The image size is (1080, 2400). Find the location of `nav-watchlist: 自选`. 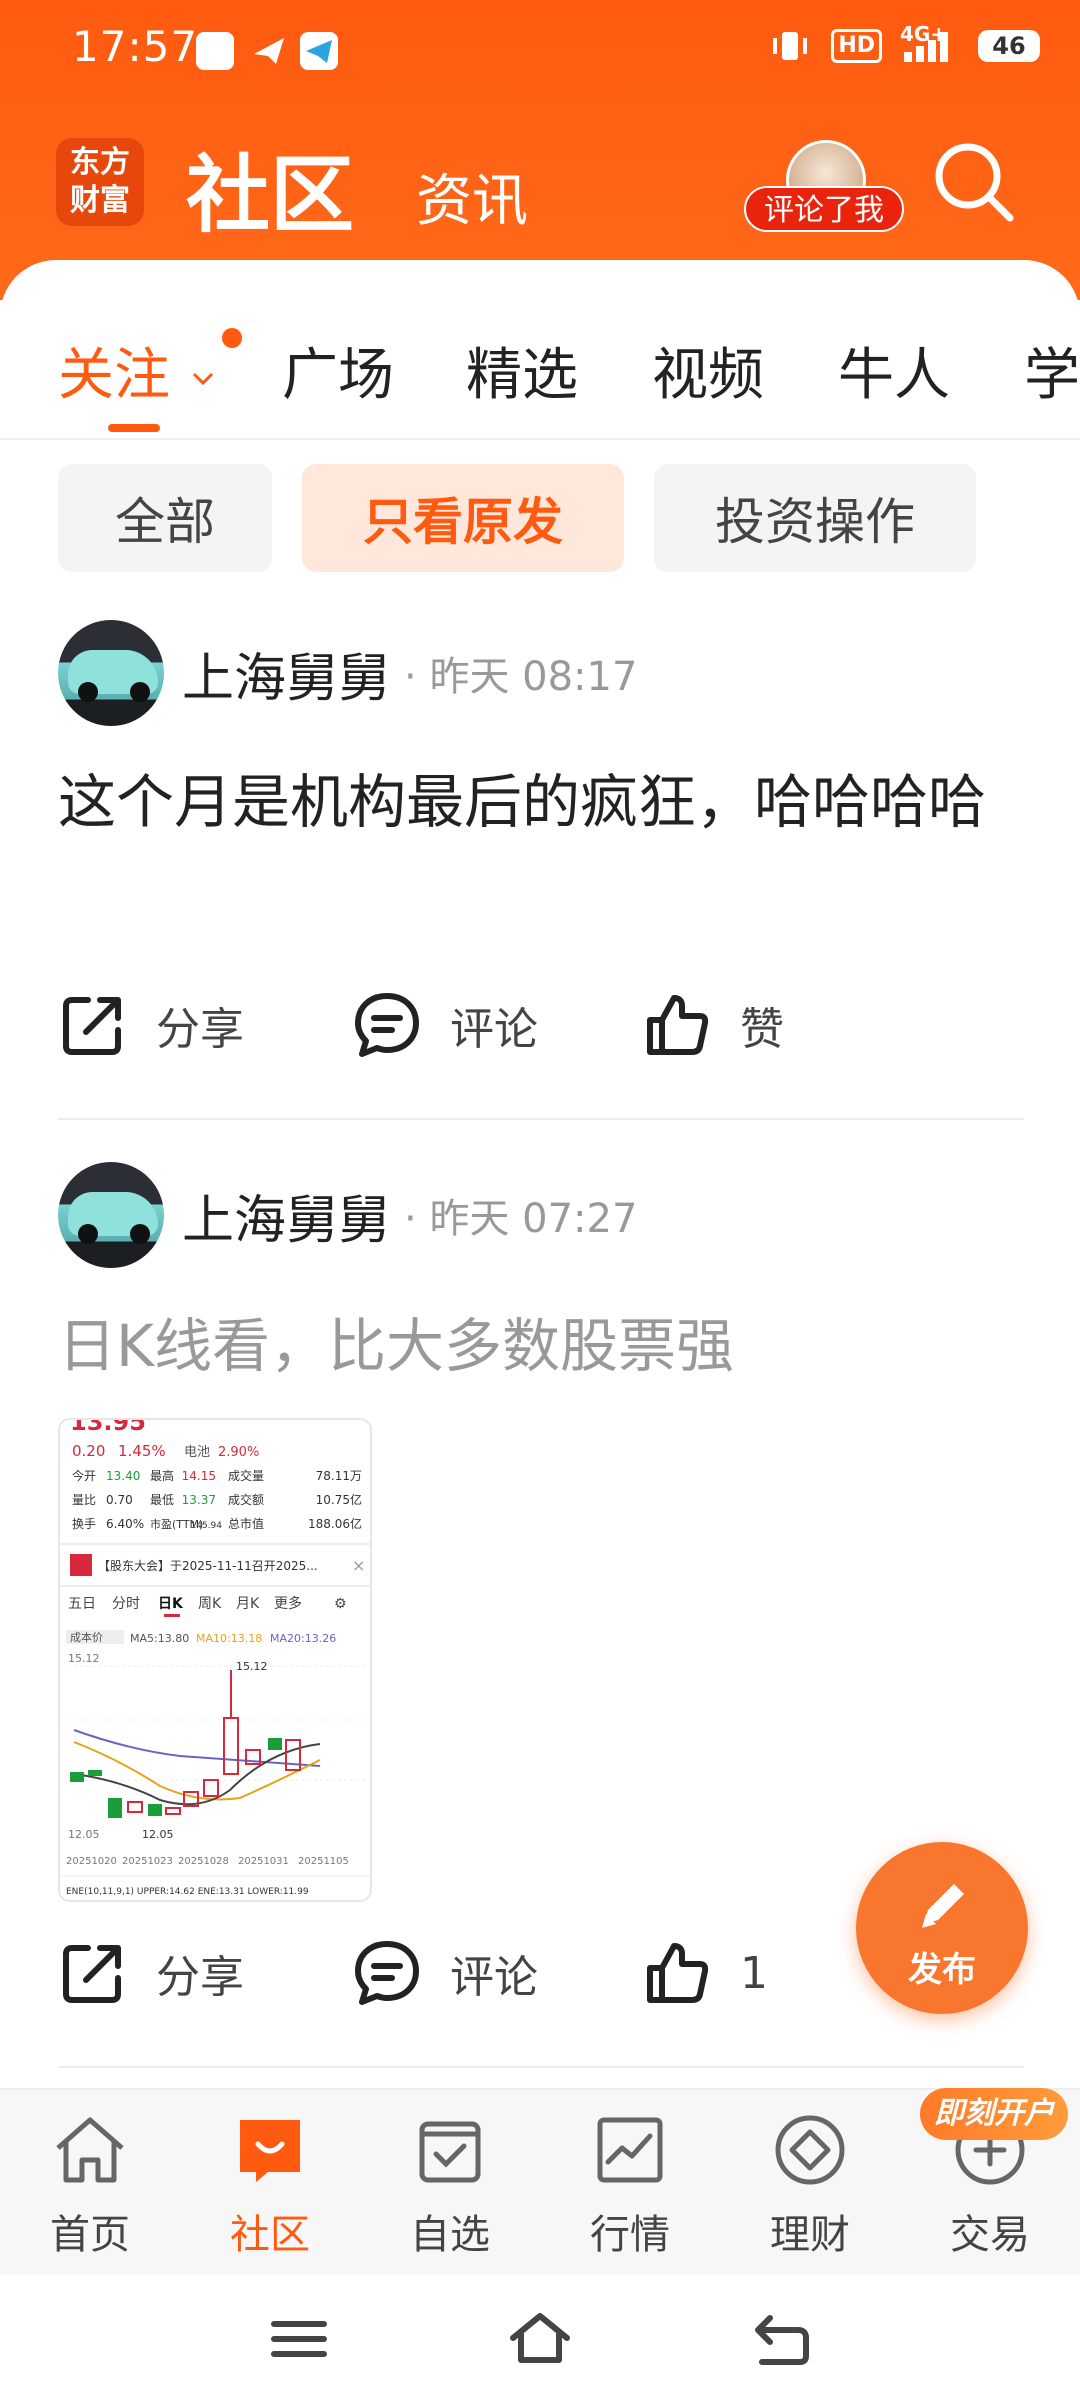

nav-watchlist: 自选 is located at coordinates (450, 2188).